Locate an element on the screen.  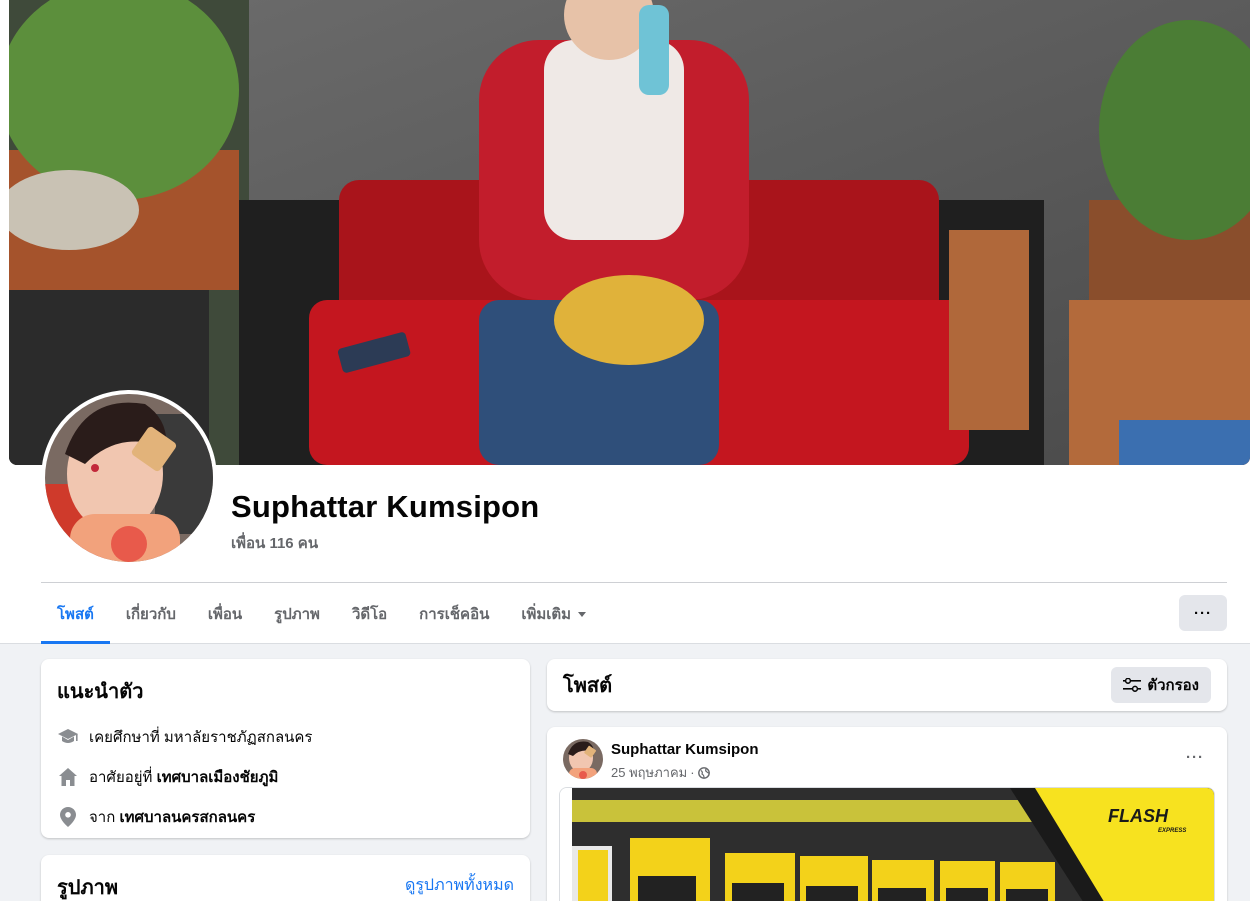
intro-from-prefix: จาก is located at coordinates (102, 817).